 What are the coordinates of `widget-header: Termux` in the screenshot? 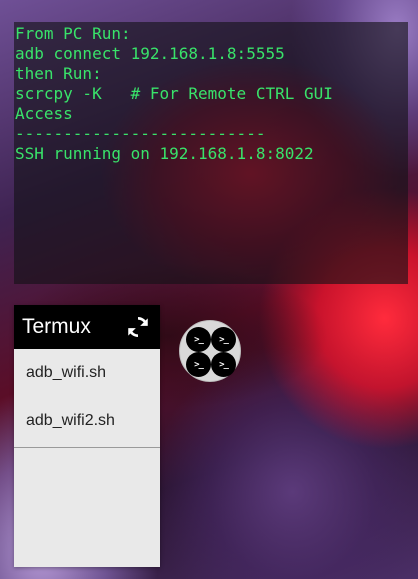 It's located at (87, 327).